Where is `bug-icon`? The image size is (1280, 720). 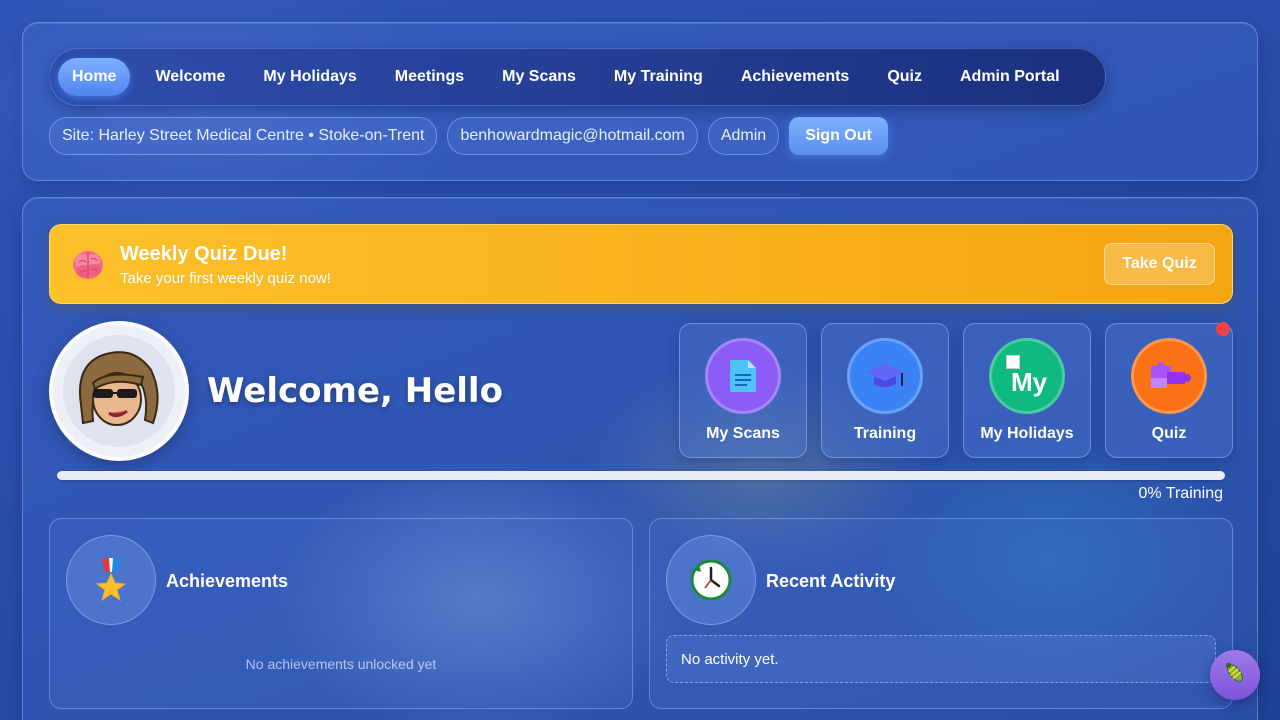
bug-icon is located at coordinates (1235, 675).